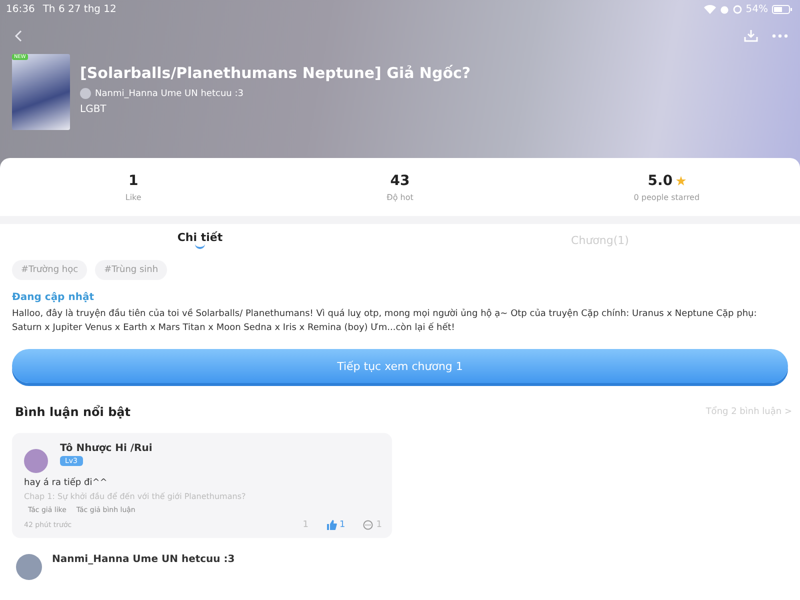  What do you see at coordinates (20, 9) in the screenshot?
I see `status-time: 16:36` at bounding box center [20, 9].